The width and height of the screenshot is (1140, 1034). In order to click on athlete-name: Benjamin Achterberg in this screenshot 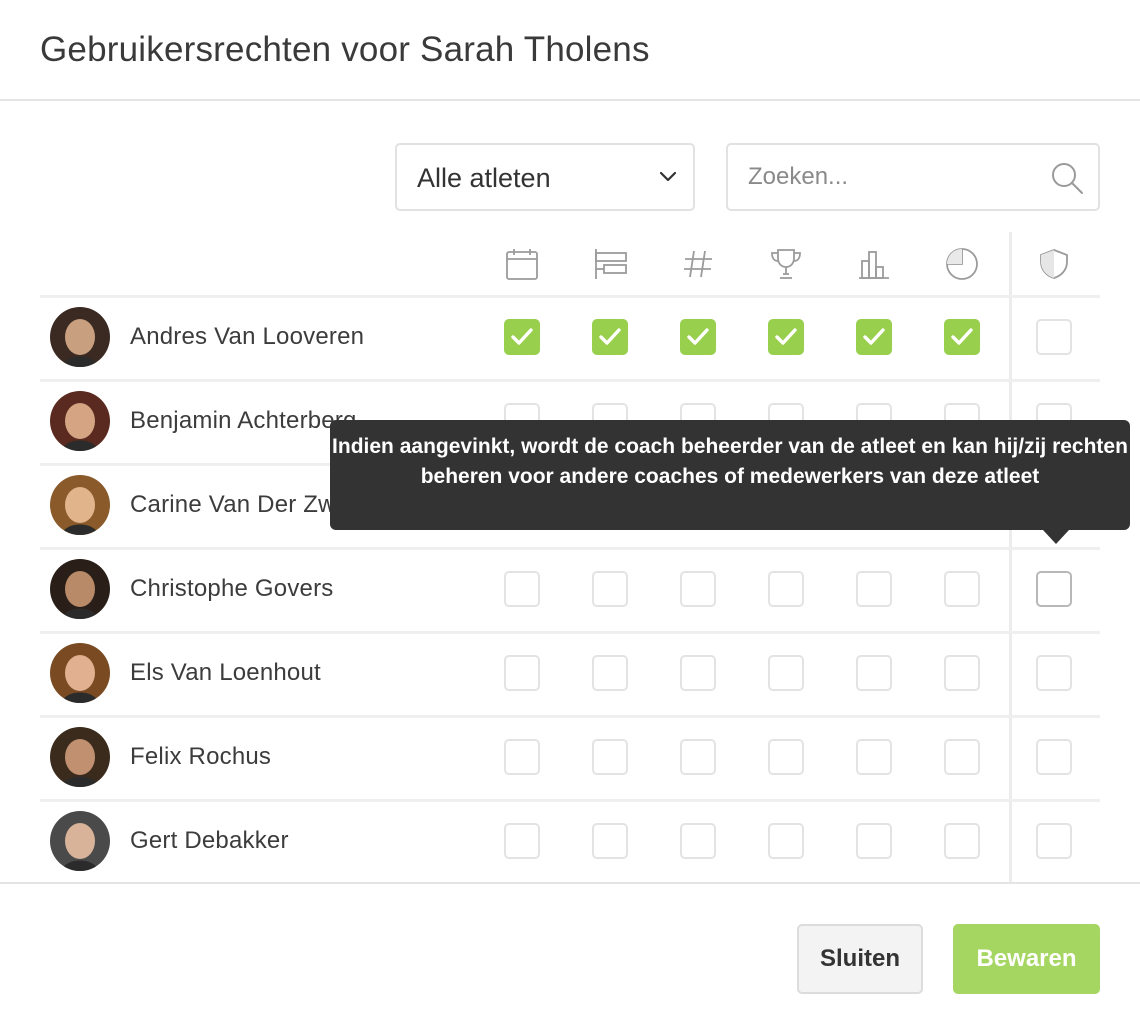, I will do `click(243, 420)`.